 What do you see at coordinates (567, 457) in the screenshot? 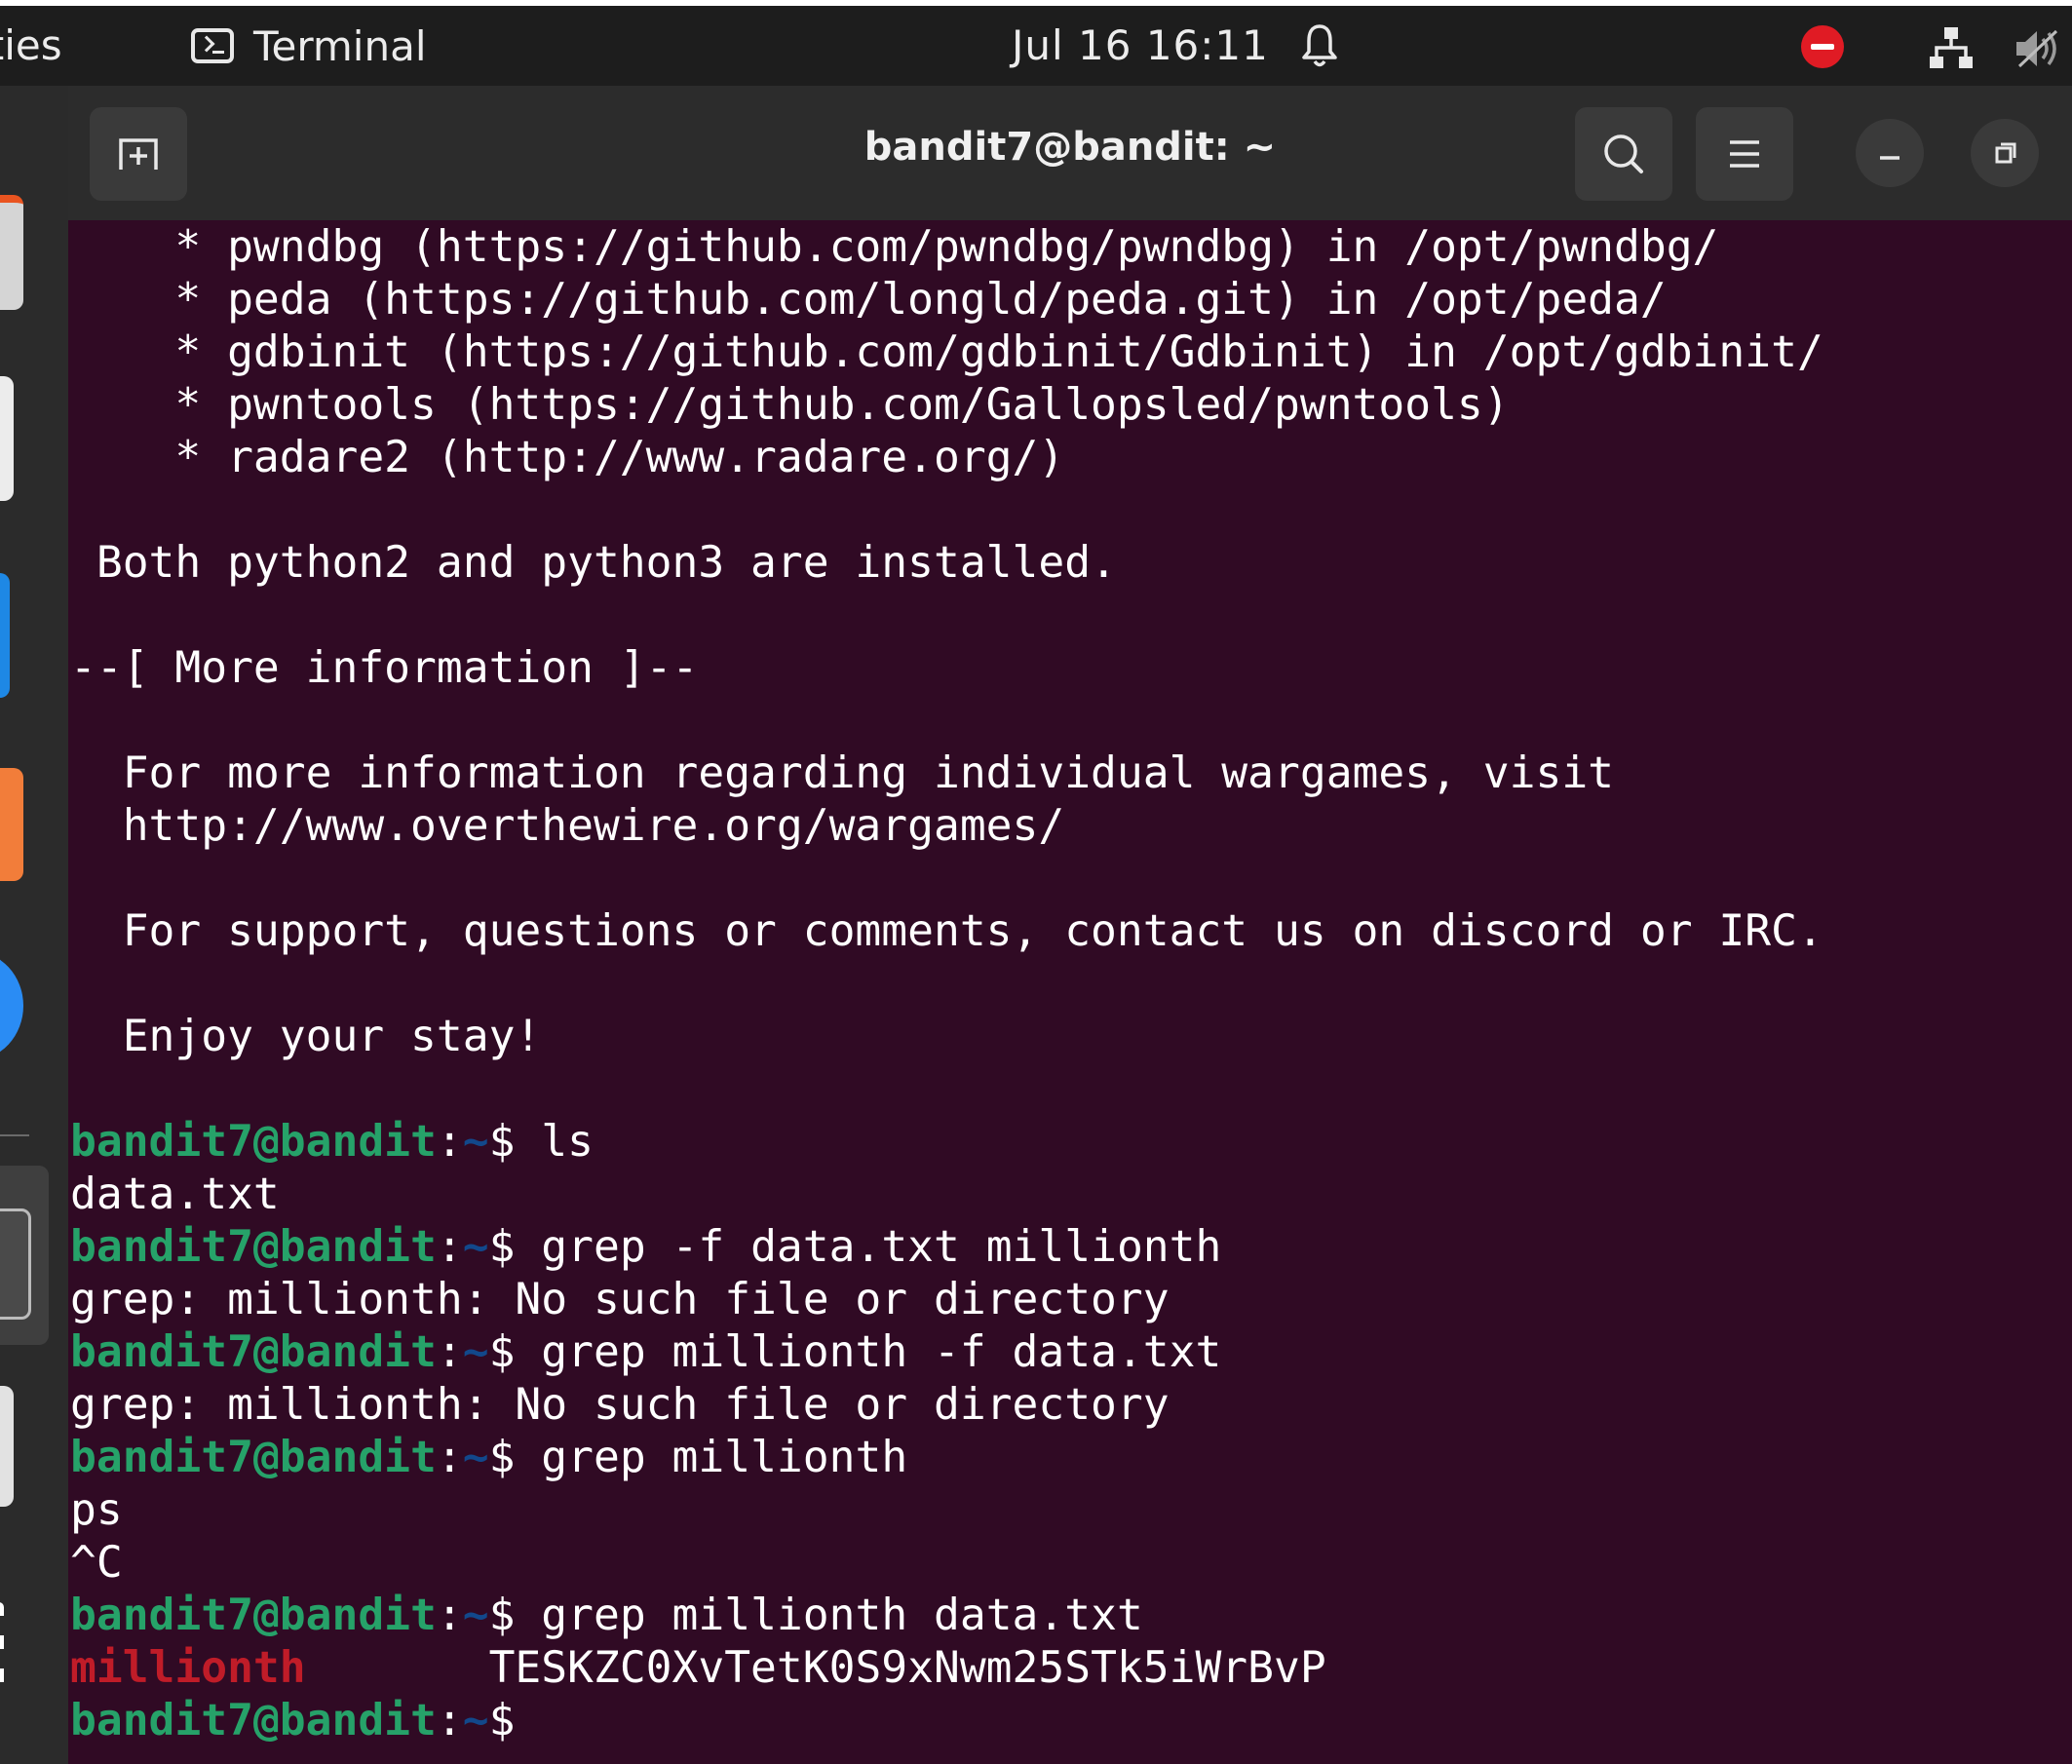
I see `terminal-line: * radare2 (http://www.radare.org/)` at bounding box center [567, 457].